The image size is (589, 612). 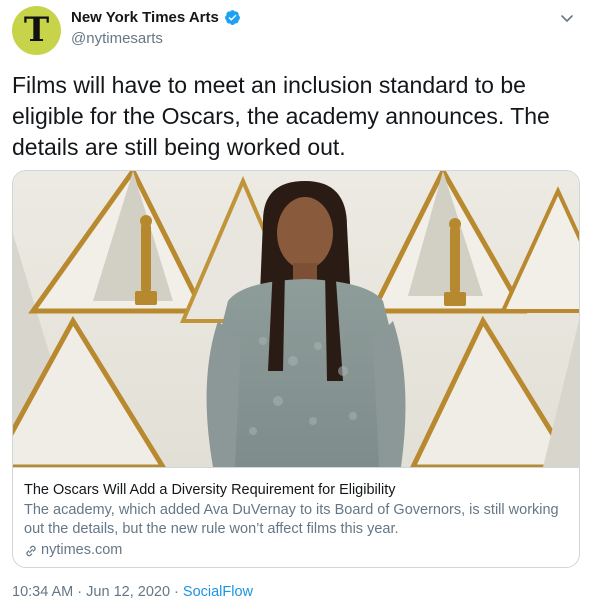 What do you see at coordinates (117, 38) in the screenshot?
I see `author-handle: @nytimesarts` at bounding box center [117, 38].